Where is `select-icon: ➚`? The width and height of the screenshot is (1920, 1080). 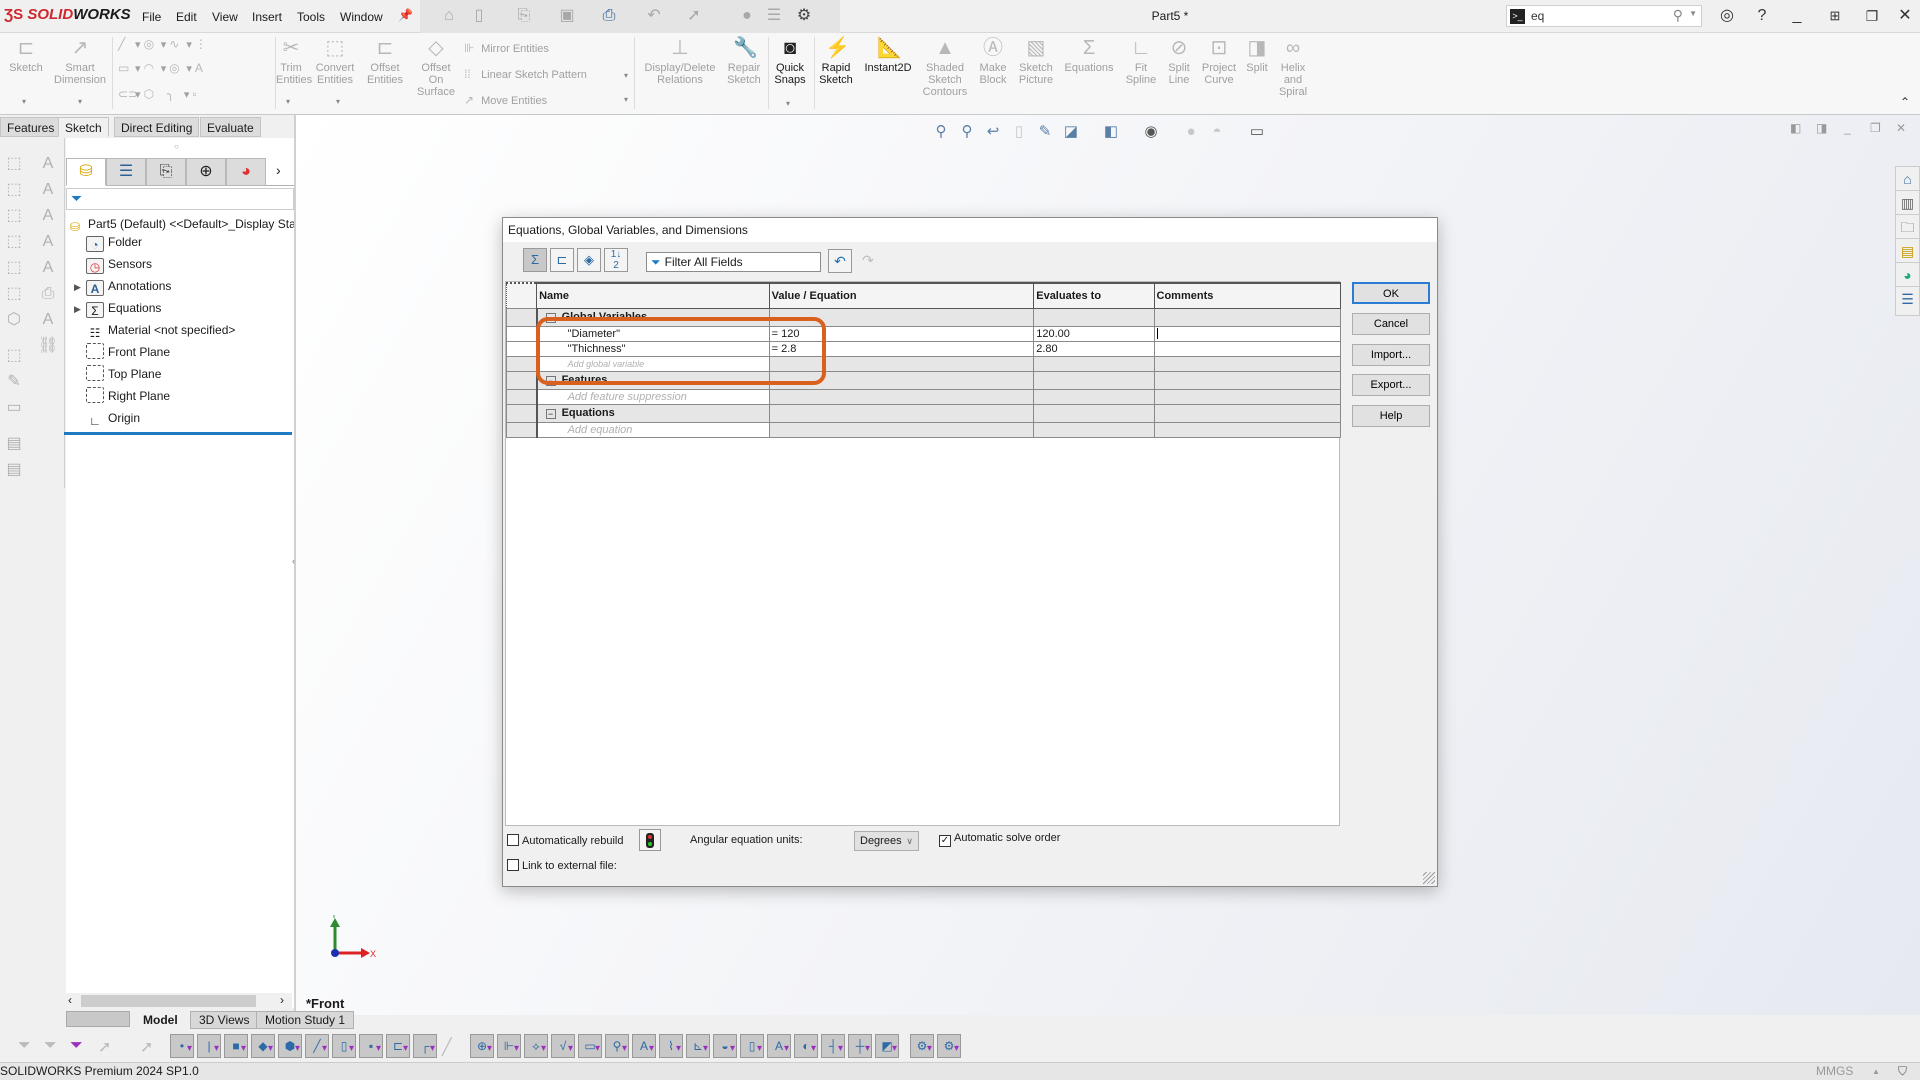 select-icon: ➚ is located at coordinates (694, 16).